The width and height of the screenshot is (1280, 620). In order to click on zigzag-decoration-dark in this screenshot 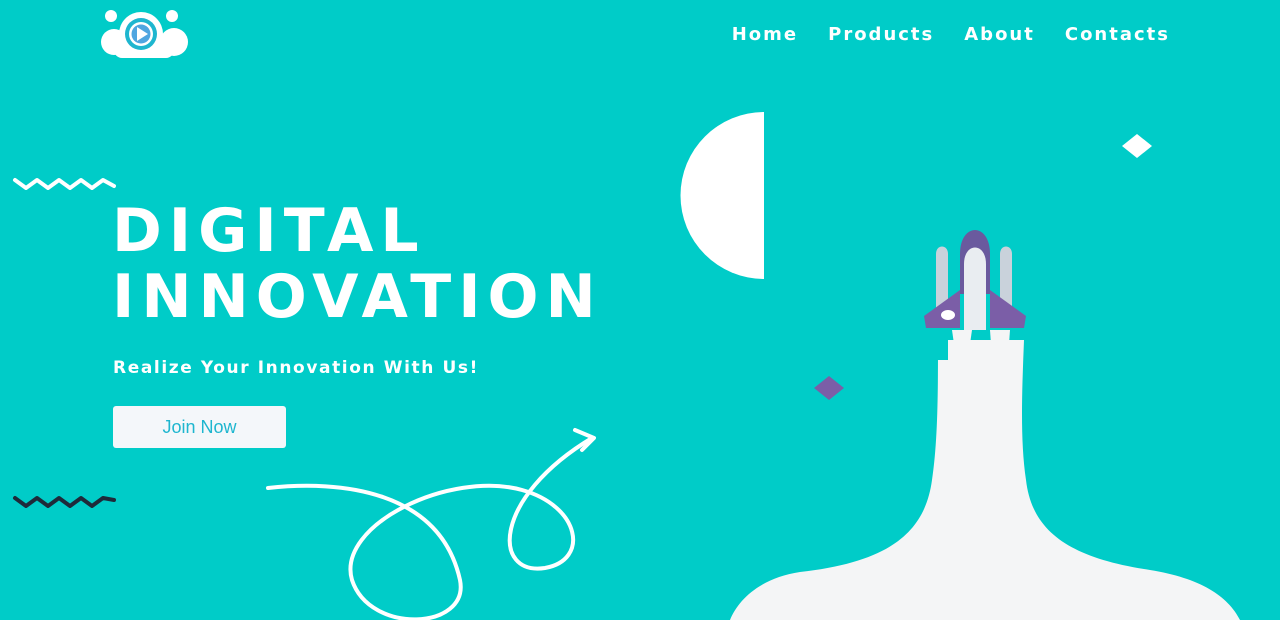, I will do `click(64, 502)`.